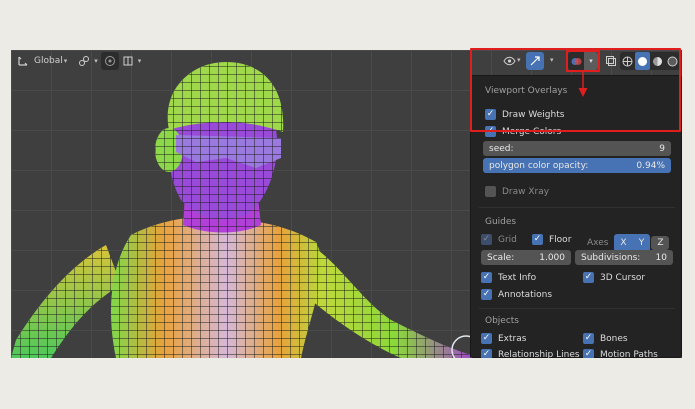  I want to click on relationship-lines-label: Relationship Lines, so click(539, 354).